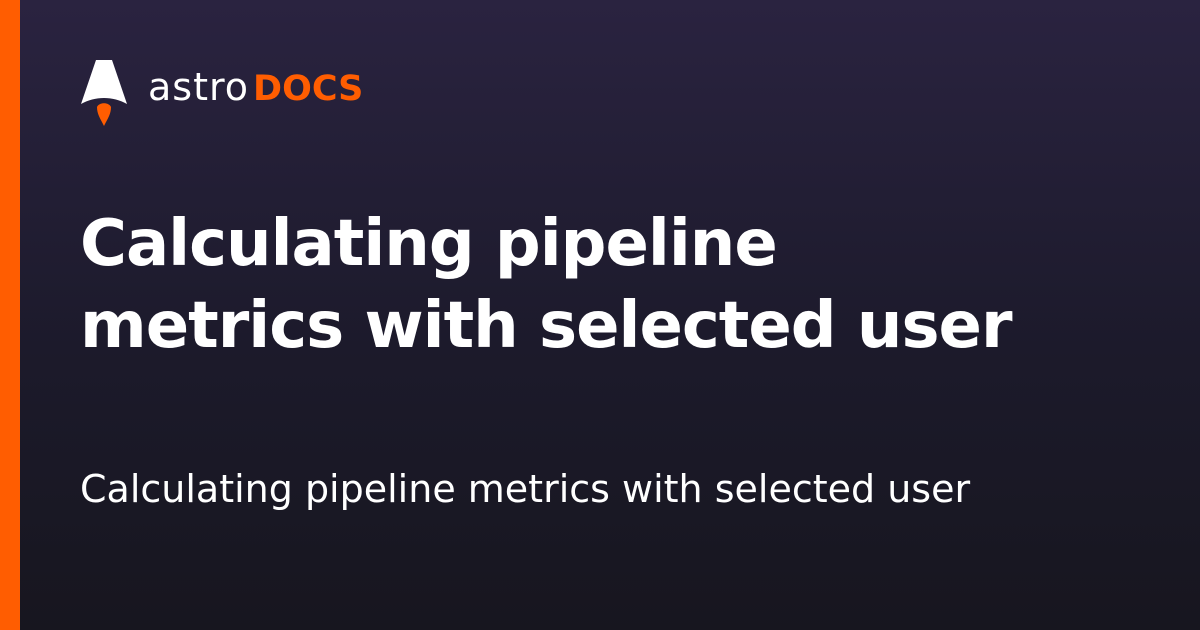 The height and width of the screenshot is (630, 1200). I want to click on logo-product: DOCS, so click(308, 89).